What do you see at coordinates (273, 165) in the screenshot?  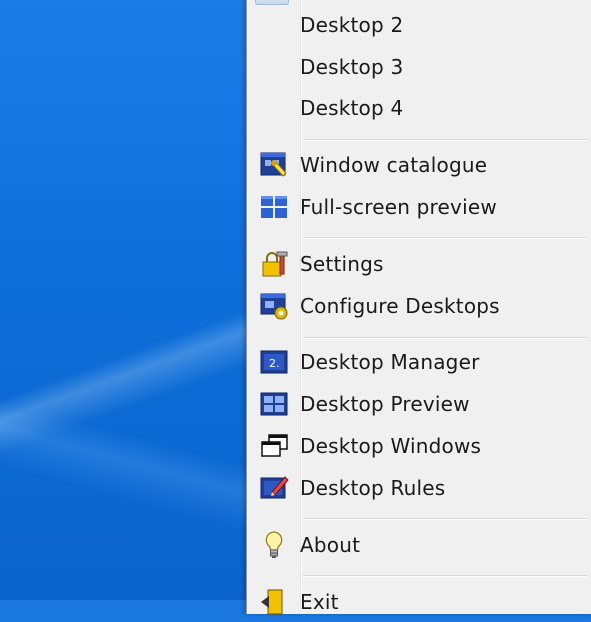 I see `window-catalogue-icon` at bounding box center [273, 165].